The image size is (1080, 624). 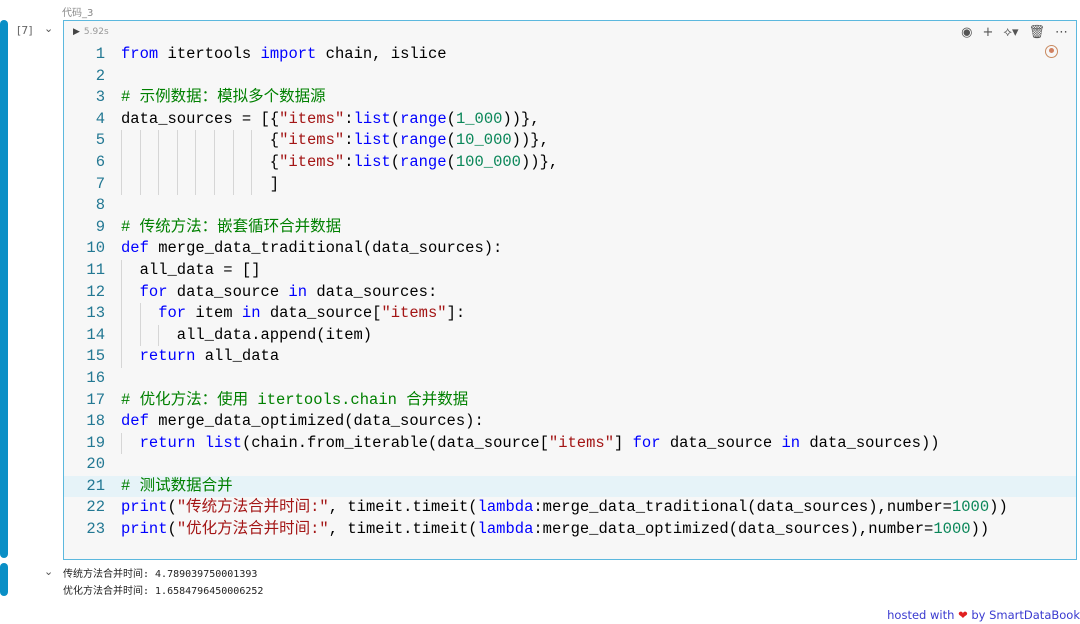 What do you see at coordinates (95, 248) in the screenshot?
I see `line-number: 10` at bounding box center [95, 248].